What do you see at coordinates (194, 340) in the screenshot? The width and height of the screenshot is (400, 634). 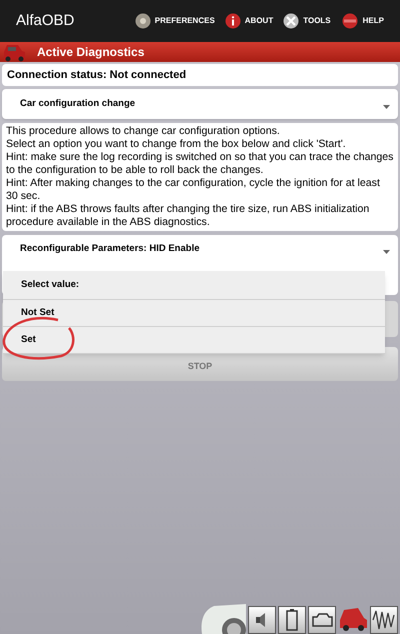 I see `value-option: Set` at bounding box center [194, 340].